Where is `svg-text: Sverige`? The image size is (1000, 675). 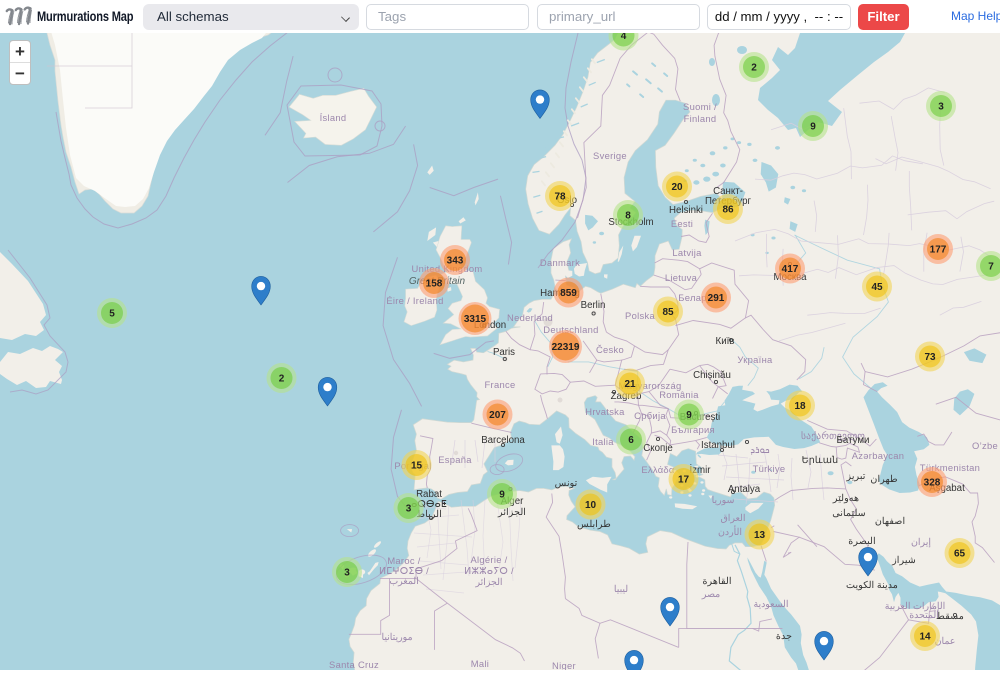
svg-text: Sverige is located at coordinates (610, 155).